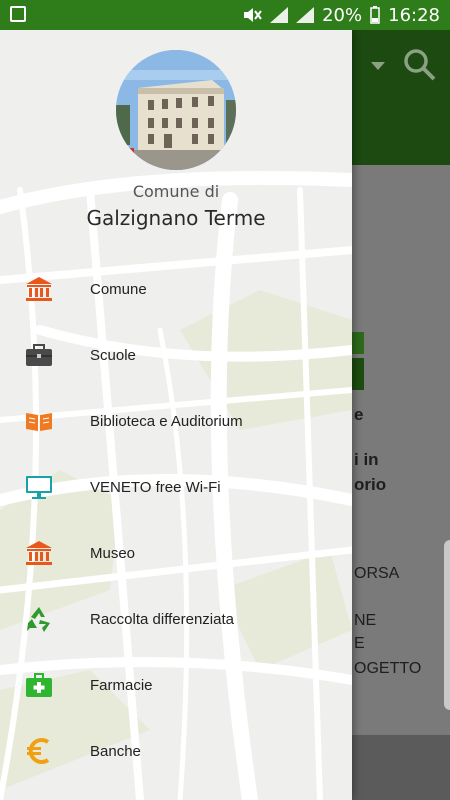 Image resolution: width=450 pixels, height=800 pixels. Describe the element at coordinates (176, 751) in the screenshot. I see `menu-item-banche: Banche` at that location.